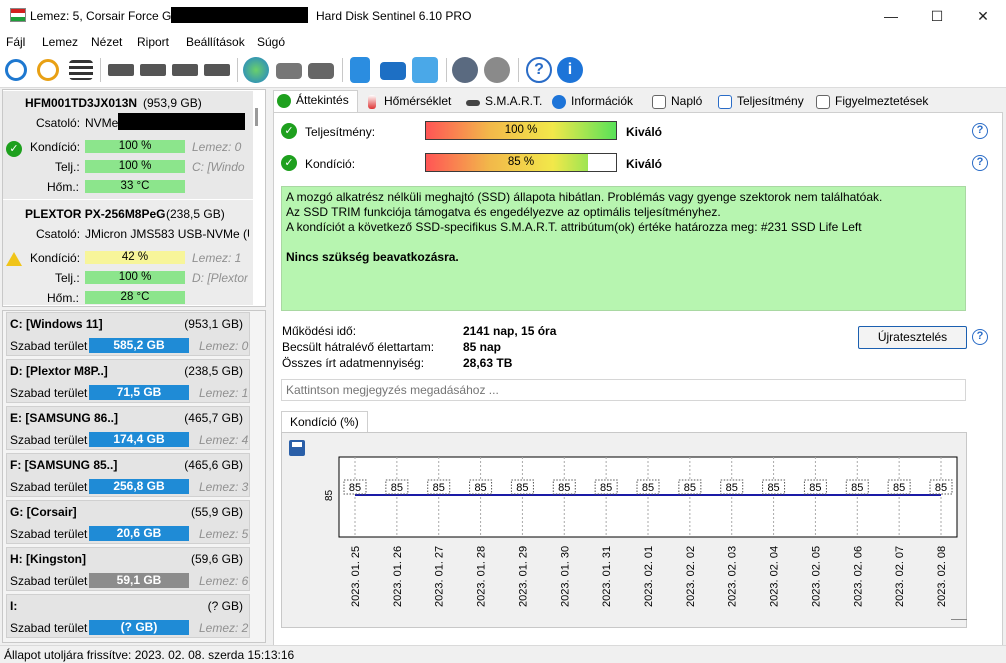 Image resolution: width=1006 pixels, height=663 pixels. Describe the element at coordinates (172, 103) in the screenshot. I see `disk-size: (953,9 GB)` at that location.